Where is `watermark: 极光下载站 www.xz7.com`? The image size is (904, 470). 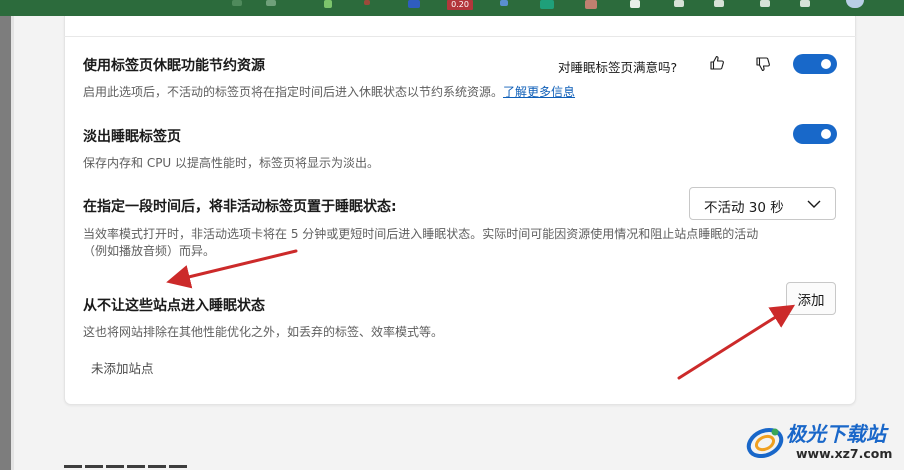 watermark: 极光下载站 www.xz7.com is located at coordinates (822, 442).